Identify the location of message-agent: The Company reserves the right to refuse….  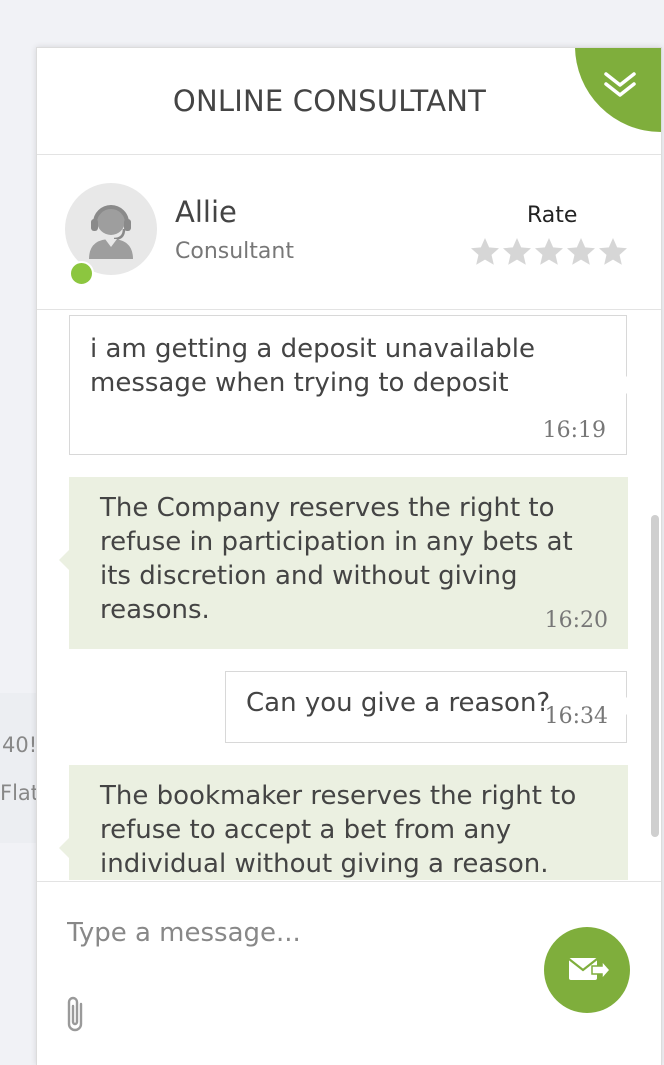
(348, 563).